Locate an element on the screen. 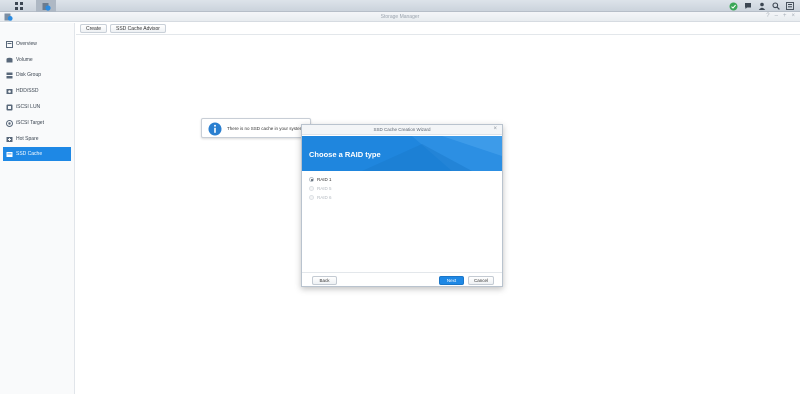  sidebar-item-ssd-cache: SSD Cache is located at coordinates (37, 154).